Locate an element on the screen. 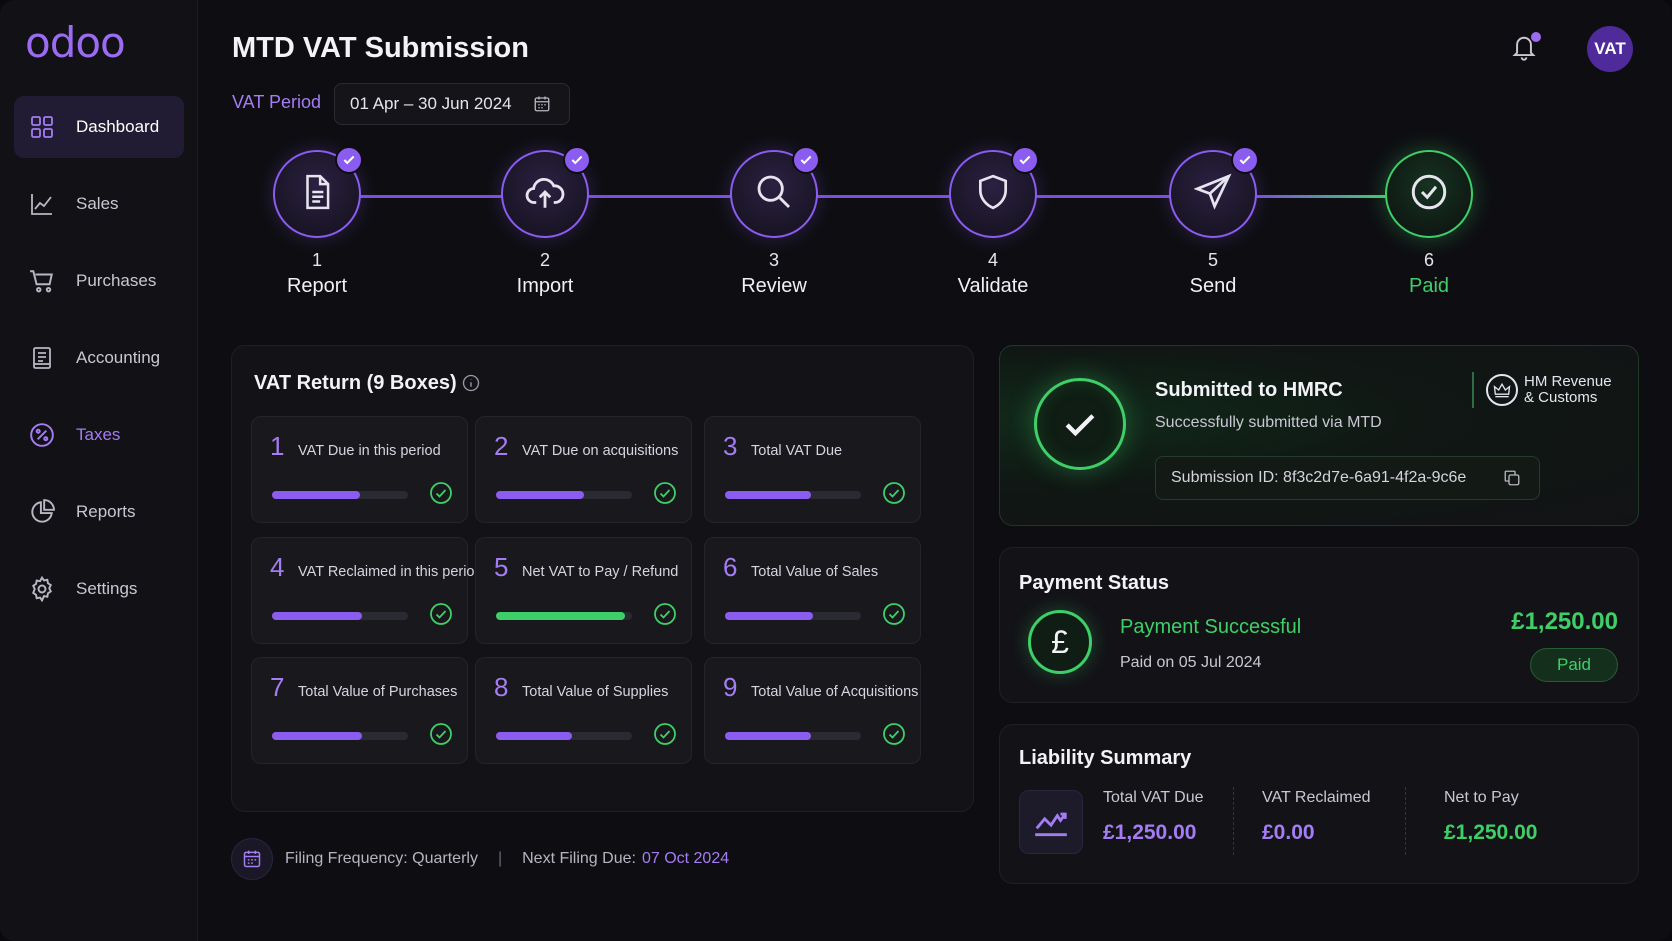 The width and height of the screenshot is (1672, 941). sidebar-item-settings: Settings is located at coordinates (99, 589).